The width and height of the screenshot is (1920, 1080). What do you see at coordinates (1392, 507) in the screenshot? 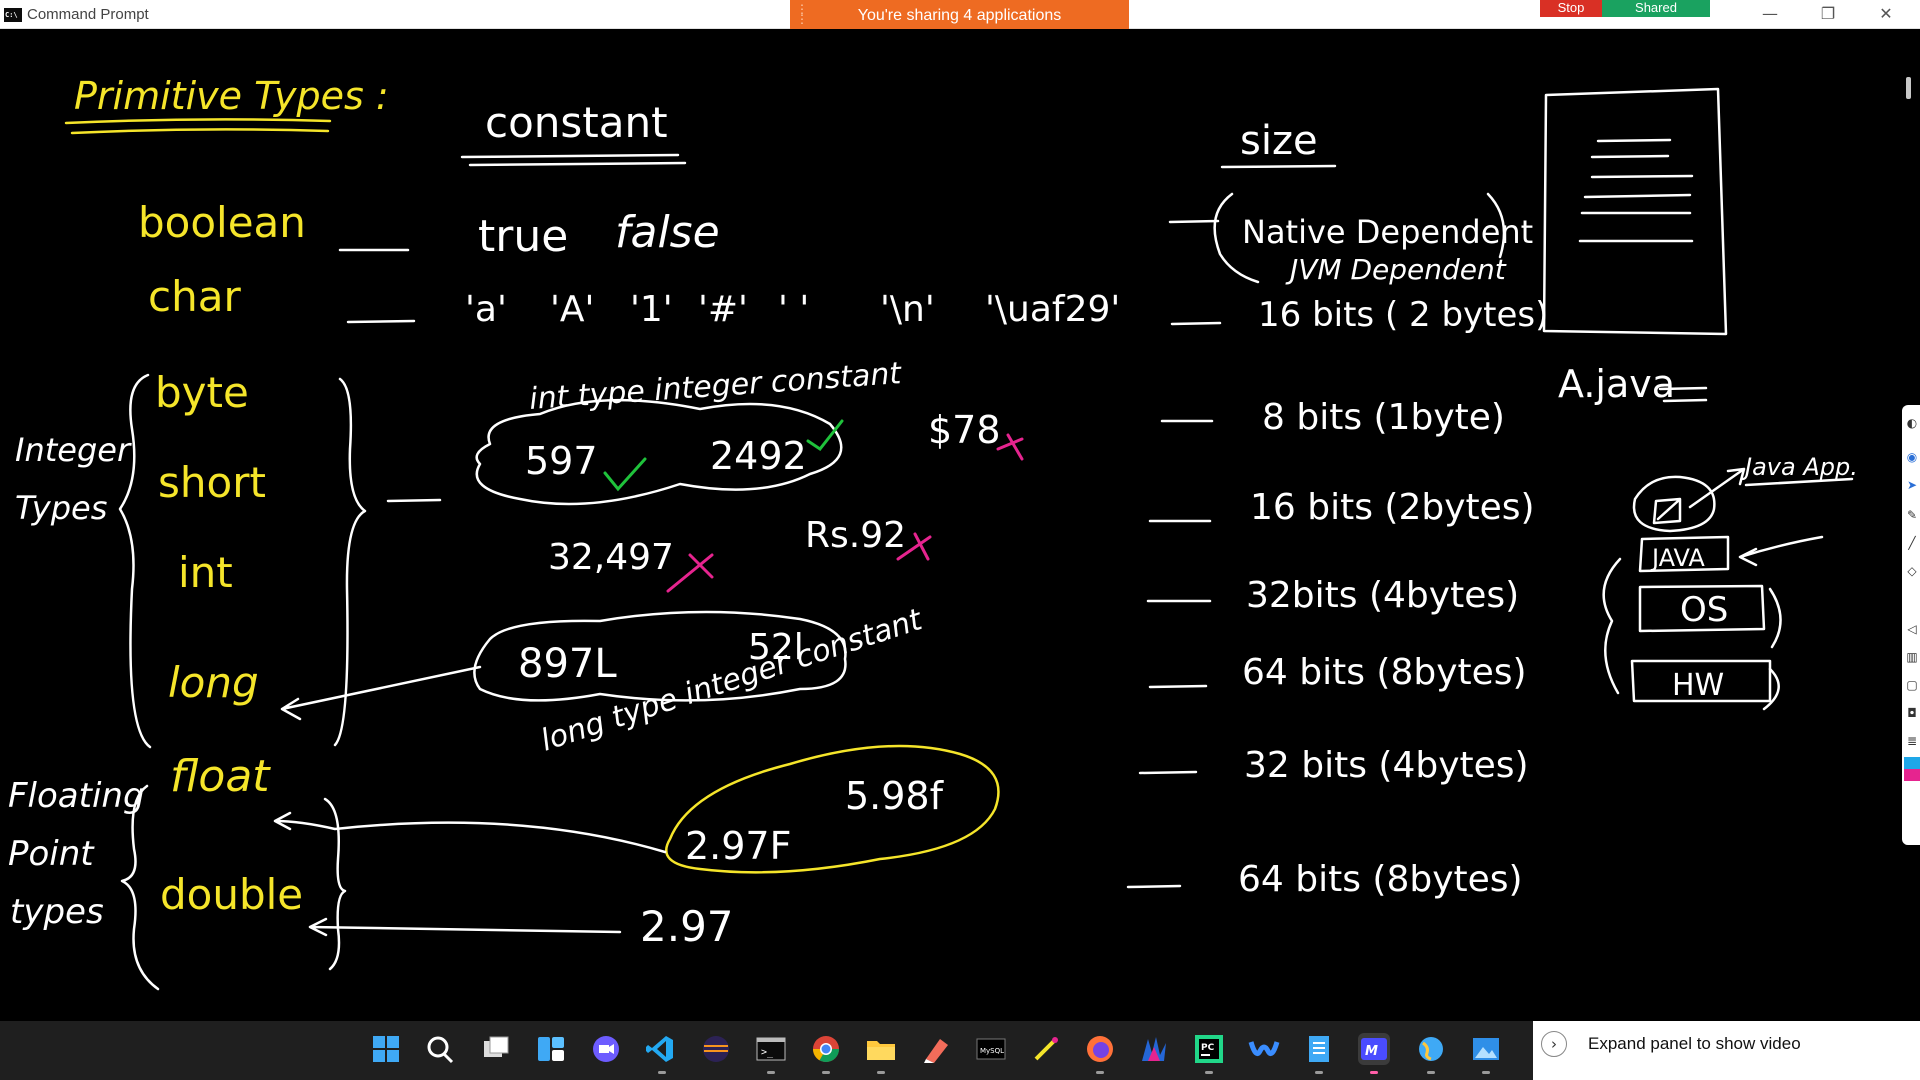
I see `size-short: 16 bits (2bytes)` at bounding box center [1392, 507].